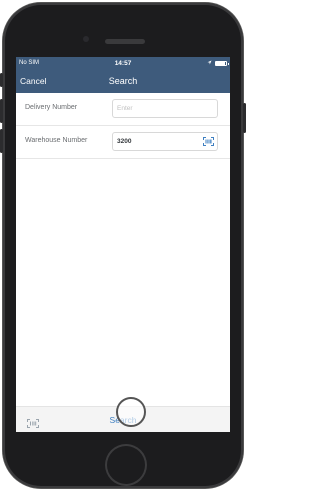  I want to click on location-arrow-icon, so click(209, 63).